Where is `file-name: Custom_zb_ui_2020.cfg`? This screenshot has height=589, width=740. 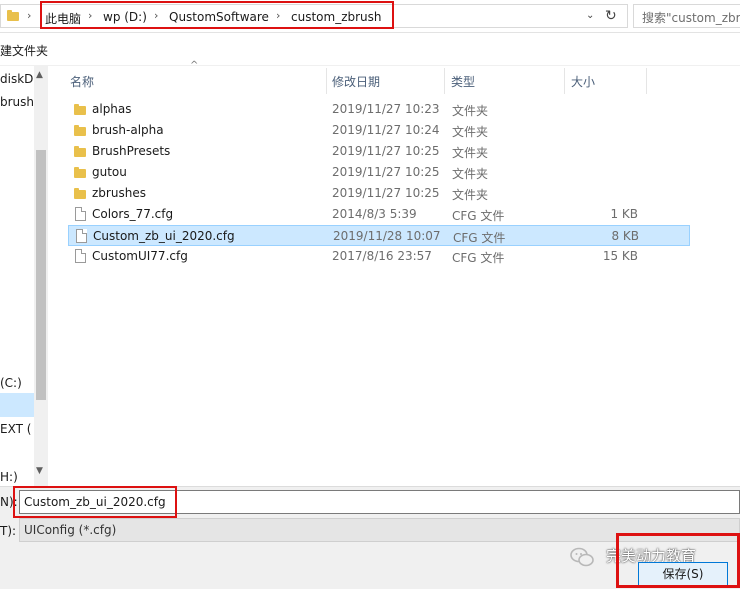 file-name: Custom_zb_ui_2020.cfg is located at coordinates (164, 236).